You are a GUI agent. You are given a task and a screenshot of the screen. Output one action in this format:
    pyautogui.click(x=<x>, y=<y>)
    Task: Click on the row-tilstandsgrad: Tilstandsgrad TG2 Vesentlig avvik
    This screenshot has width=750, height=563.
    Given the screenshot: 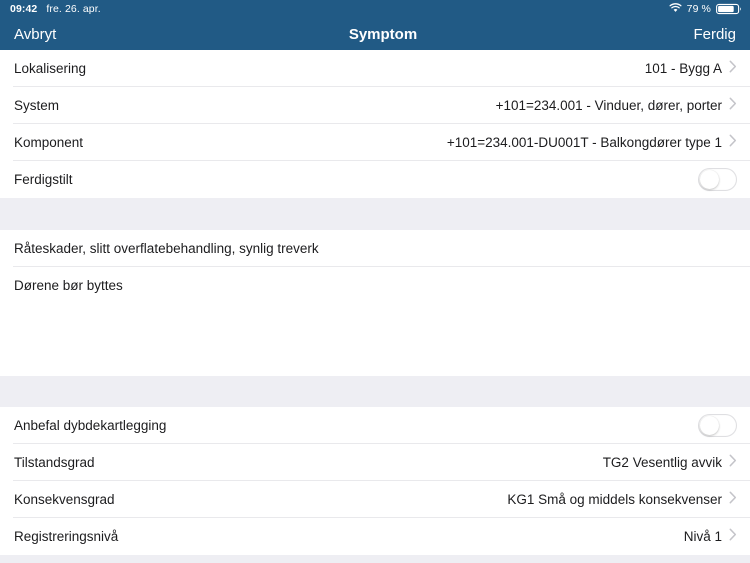 What is the action you would take?
    pyautogui.click(x=375, y=462)
    